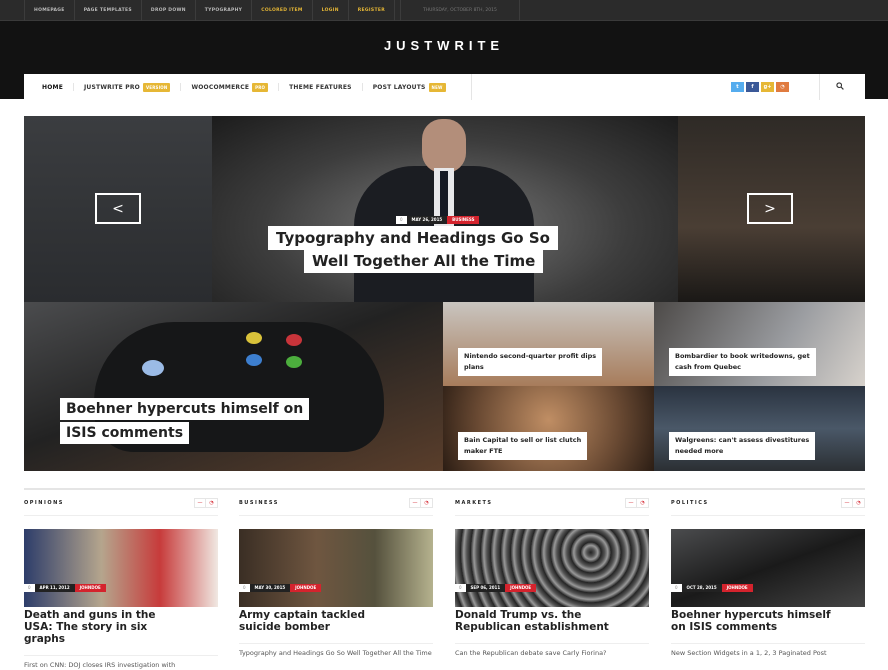 The image size is (888, 670). Describe the element at coordinates (169, 10) in the screenshot. I see `top-link-drop-down: Drop Down` at that location.